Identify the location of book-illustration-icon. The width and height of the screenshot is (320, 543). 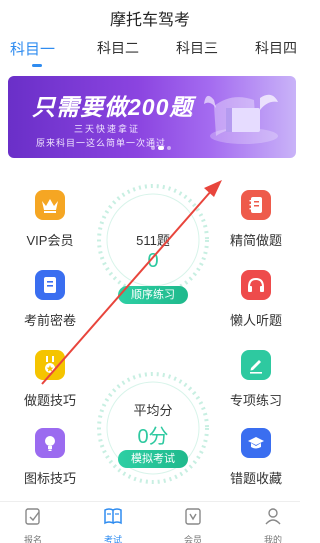
(241, 119).